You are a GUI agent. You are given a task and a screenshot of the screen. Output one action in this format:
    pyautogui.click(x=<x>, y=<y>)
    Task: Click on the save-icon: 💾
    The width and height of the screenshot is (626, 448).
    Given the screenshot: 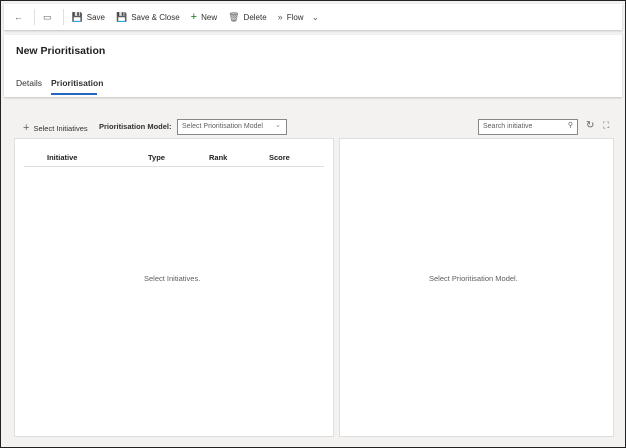 What is the action you would take?
    pyautogui.click(x=77, y=16)
    